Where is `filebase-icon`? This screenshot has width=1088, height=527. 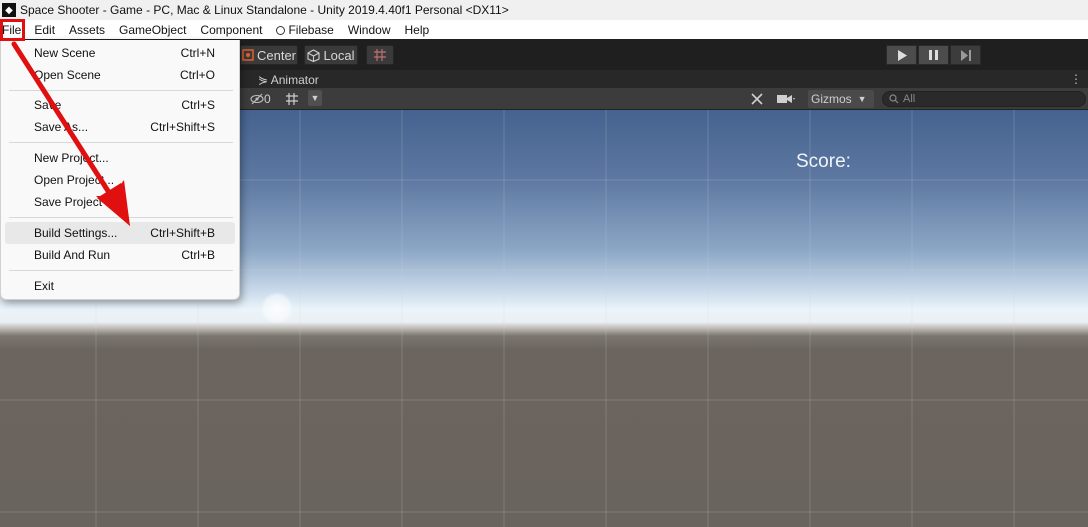 filebase-icon is located at coordinates (281, 30).